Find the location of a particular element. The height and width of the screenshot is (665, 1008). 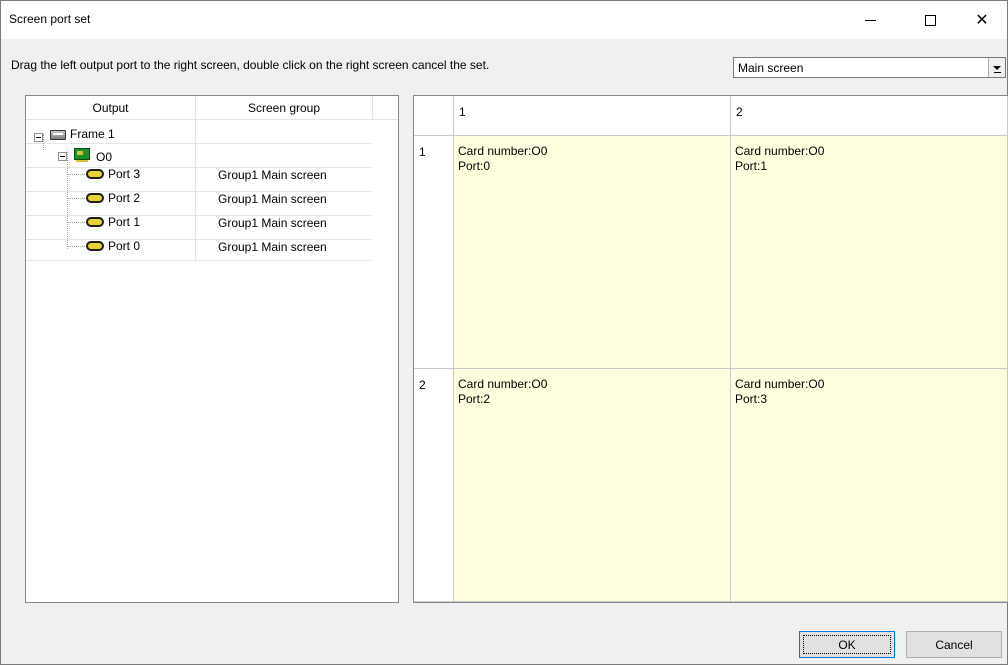

tree-label-port: Port 0 is located at coordinates (124, 246).